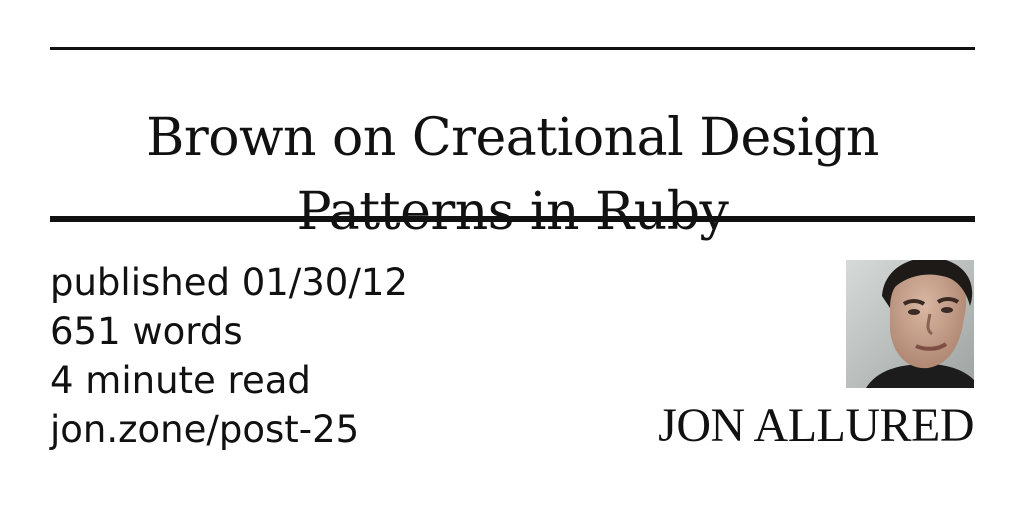 The image size is (1024, 512). What do you see at coordinates (512, 219) in the screenshot?
I see `bottom-rule` at bounding box center [512, 219].